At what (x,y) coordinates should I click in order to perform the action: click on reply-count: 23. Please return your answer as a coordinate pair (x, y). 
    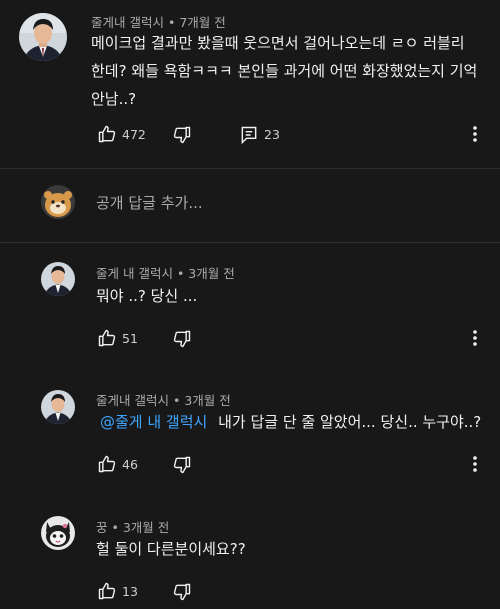
    Looking at the image, I should click on (272, 134).